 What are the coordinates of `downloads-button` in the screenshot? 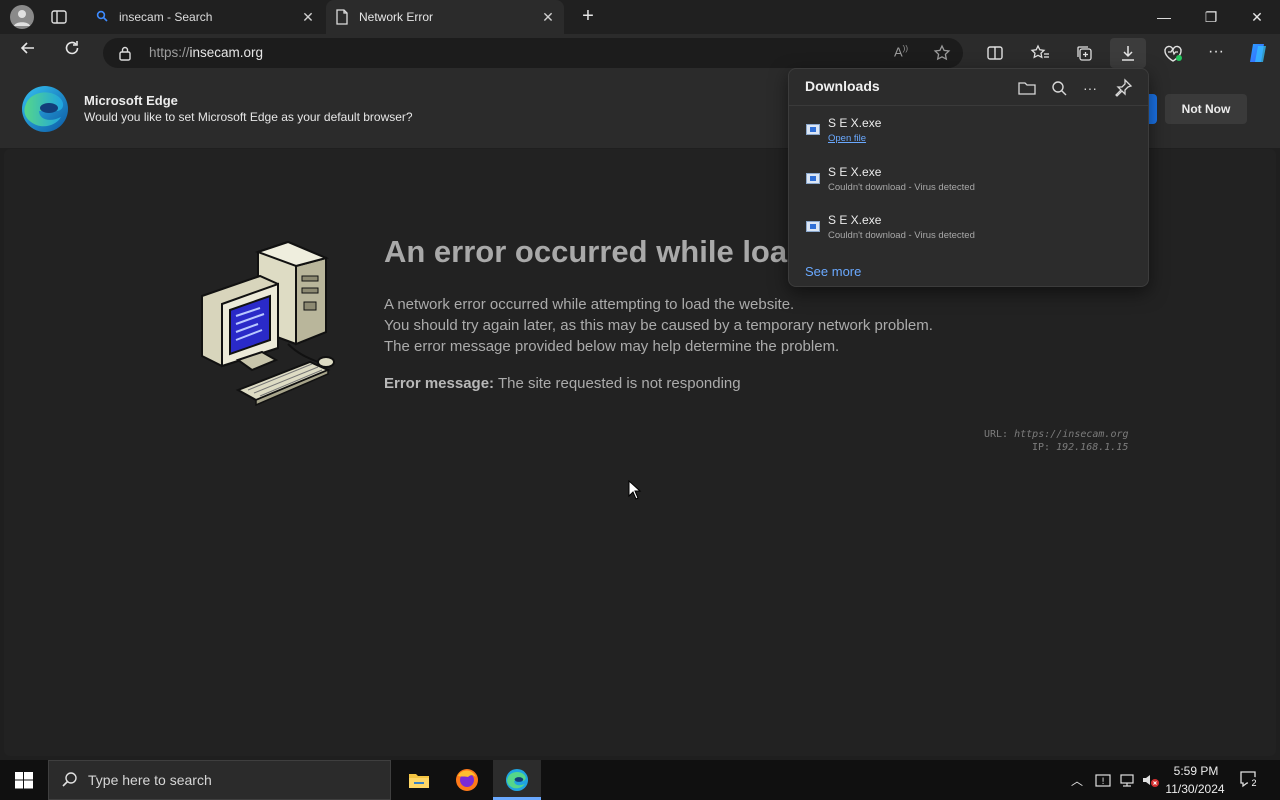 It's located at (1128, 53).